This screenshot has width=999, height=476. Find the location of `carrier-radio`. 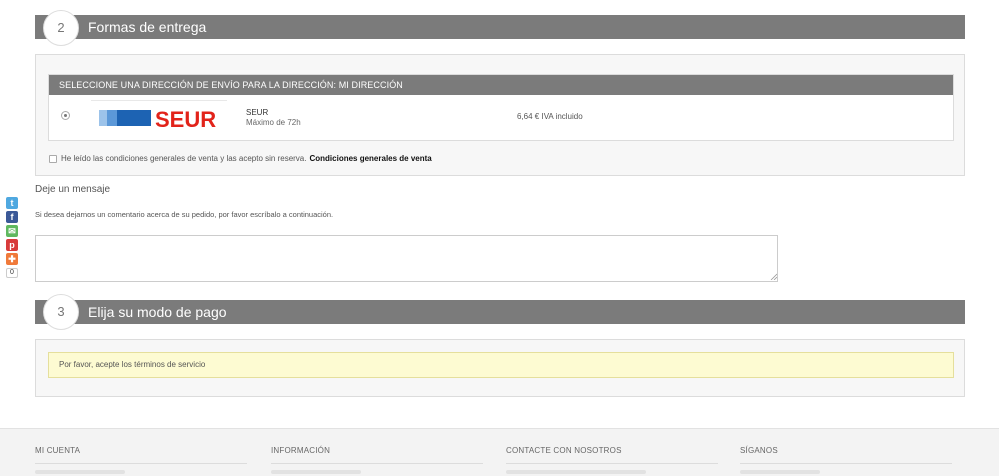

carrier-radio is located at coordinates (65, 115).